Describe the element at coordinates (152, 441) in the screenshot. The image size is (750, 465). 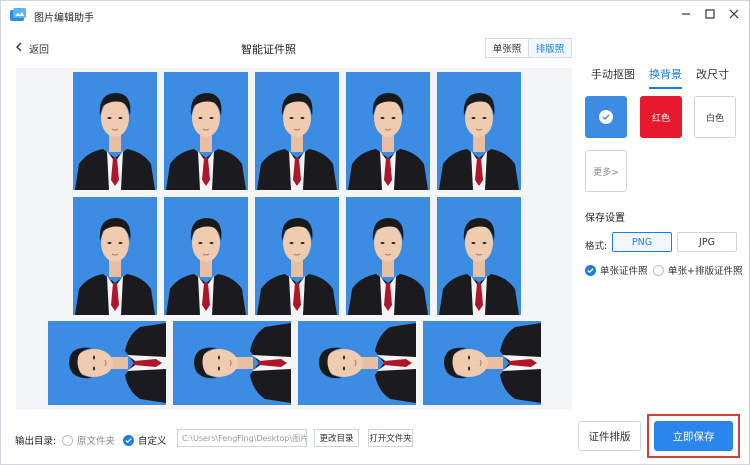
I see `radio-label: 自定义` at that location.